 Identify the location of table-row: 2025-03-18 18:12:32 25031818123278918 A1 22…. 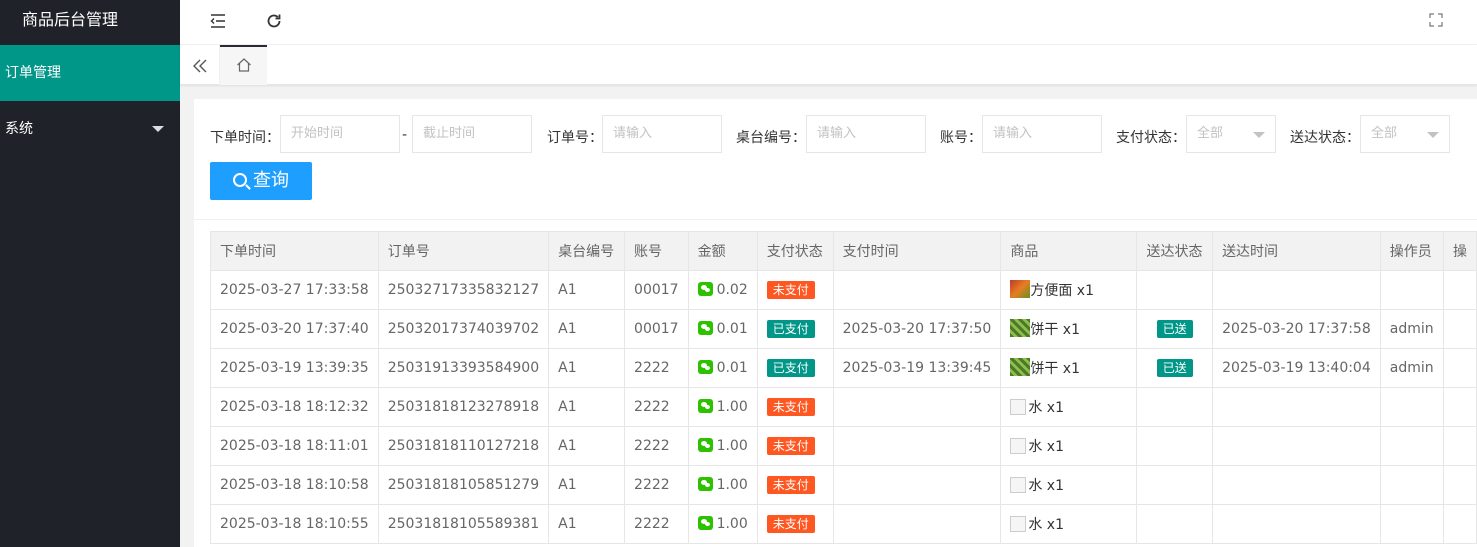
(843, 407).